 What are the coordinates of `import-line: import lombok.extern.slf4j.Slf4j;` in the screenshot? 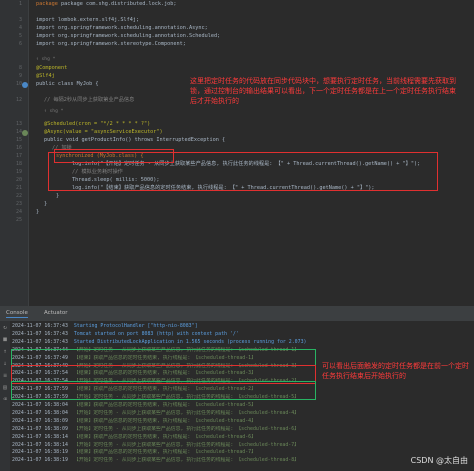 It's located at (87, 20).